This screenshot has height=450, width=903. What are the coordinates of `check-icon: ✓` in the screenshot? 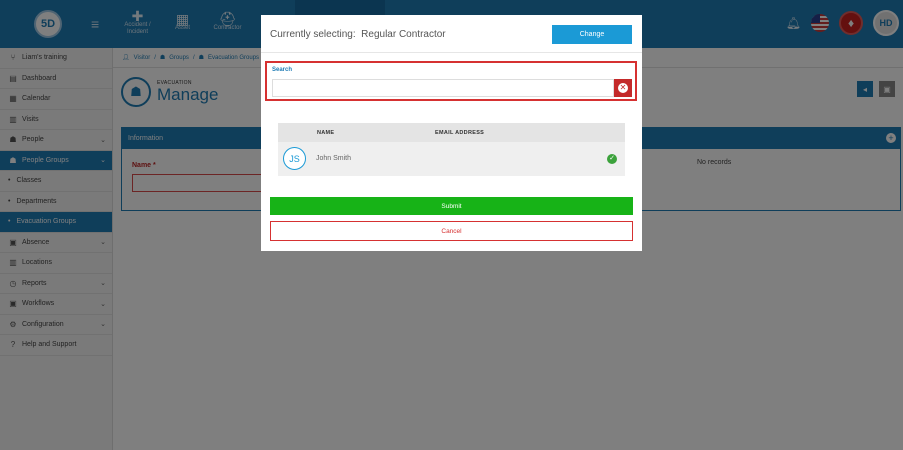 It's located at (612, 159).